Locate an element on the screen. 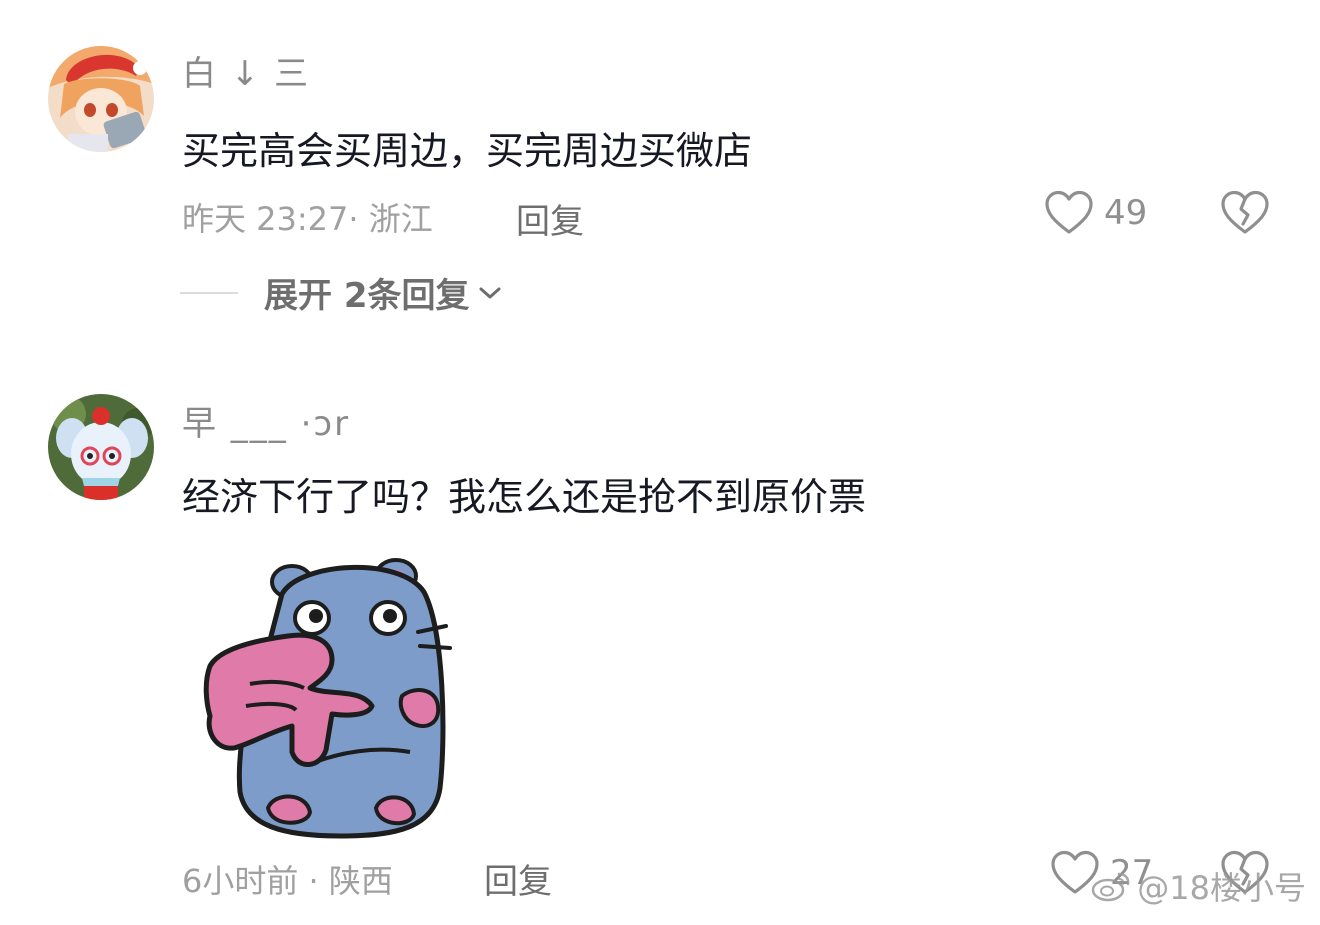 This screenshot has height=925, width=1320. dislike-button is located at coordinates (1245, 215).